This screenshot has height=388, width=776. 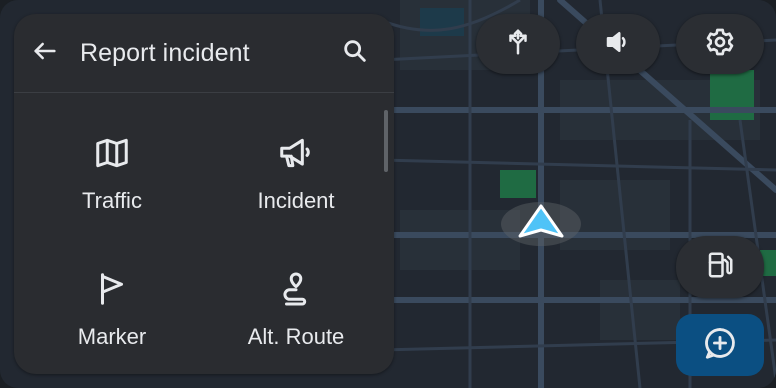 I want to click on tile-traffic: Traffic, so click(x=112, y=173).